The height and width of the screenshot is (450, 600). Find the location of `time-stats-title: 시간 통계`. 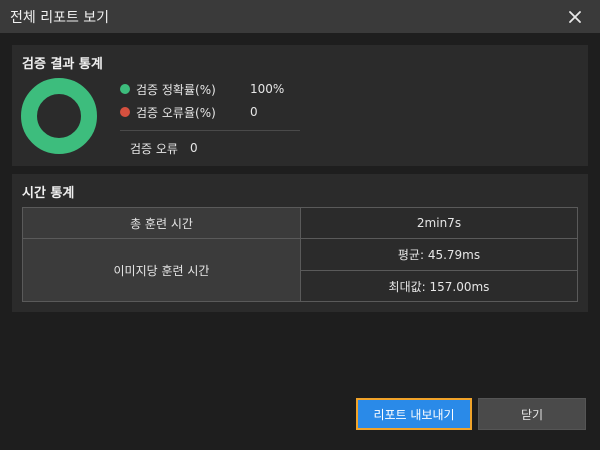

time-stats-title: 시간 통계 is located at coordinates (48, 193).